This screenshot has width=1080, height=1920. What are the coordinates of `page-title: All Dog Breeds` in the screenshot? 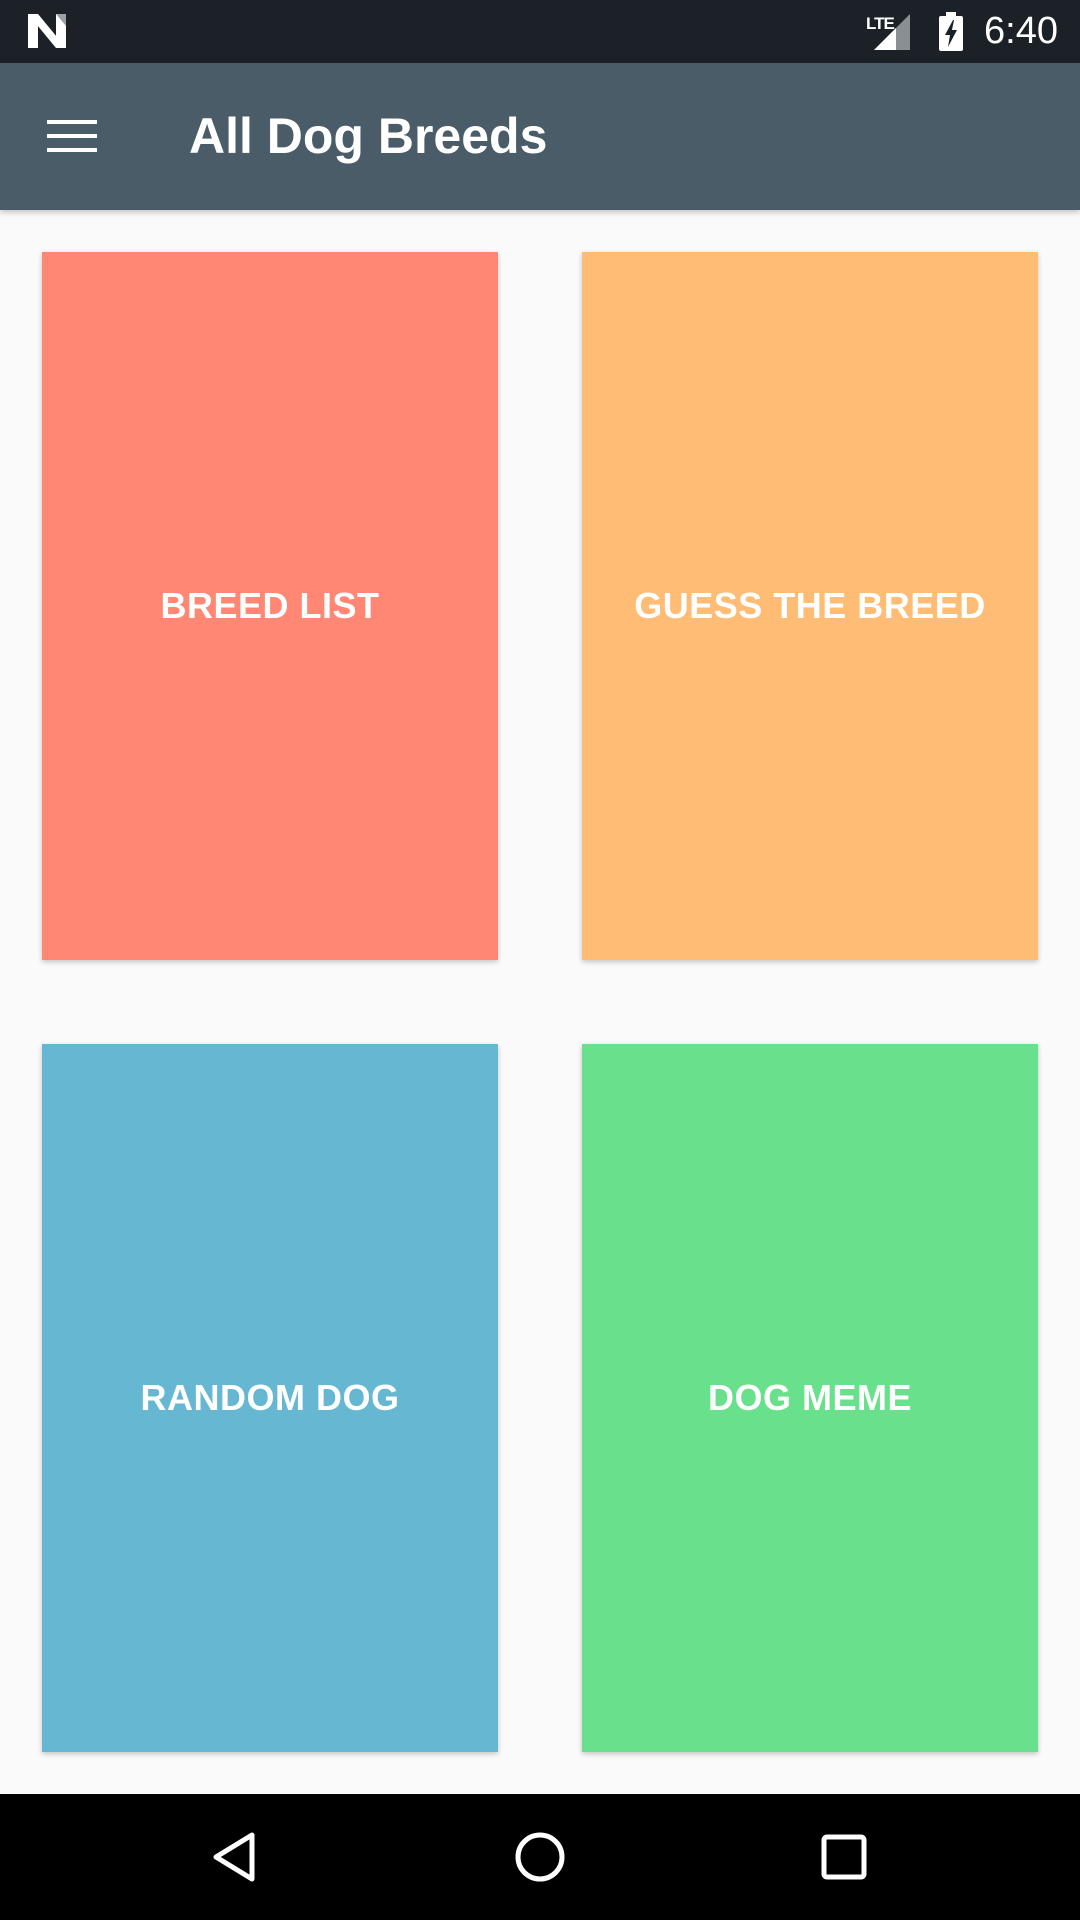 It's located at (368, 136).